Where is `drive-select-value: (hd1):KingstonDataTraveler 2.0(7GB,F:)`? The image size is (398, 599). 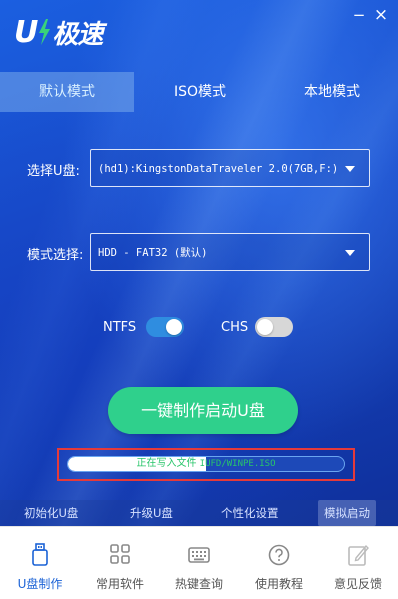 drive-select-value: (hd1):KingstonDataTraveler 2.0(7GB,F:) is located at coordinates (218, 169).